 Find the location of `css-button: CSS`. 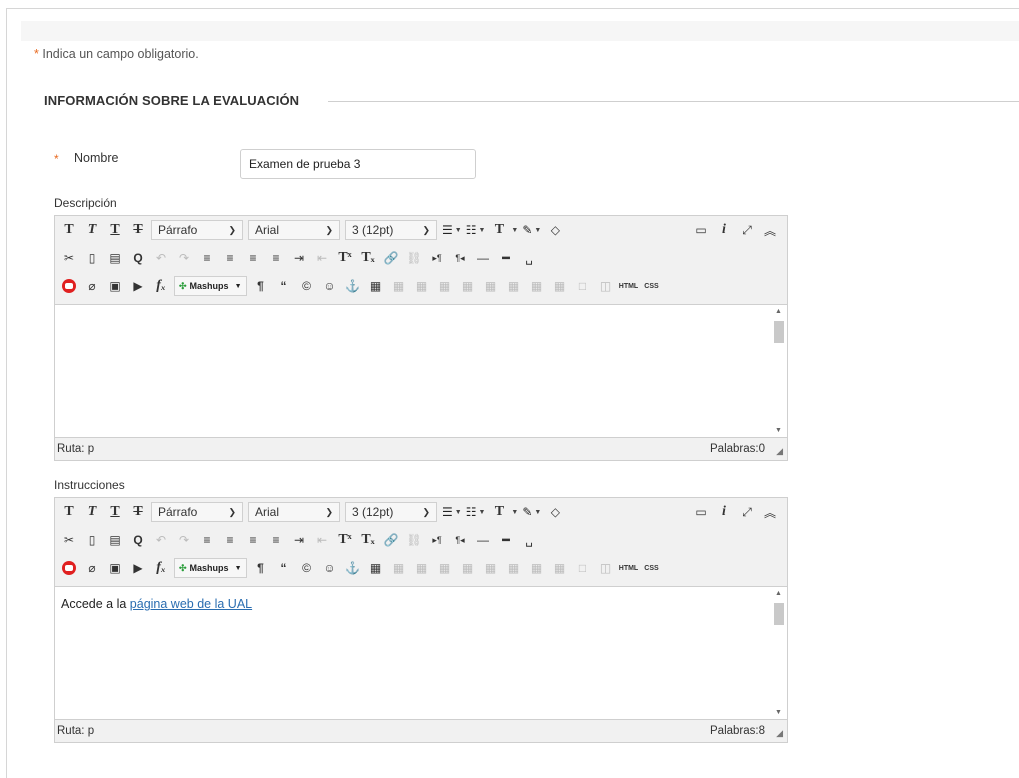

css-button: CSS is located at coordinates (652, 286).